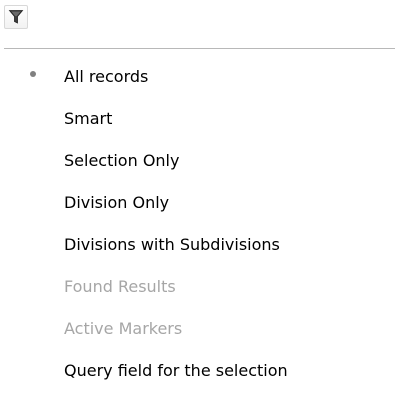 The width and height of the screenshot is (395, 405). Describe the element at coordinates (197, 160) in the screenshot. I see `menu-item-selection-only: Selection Only` at that location.